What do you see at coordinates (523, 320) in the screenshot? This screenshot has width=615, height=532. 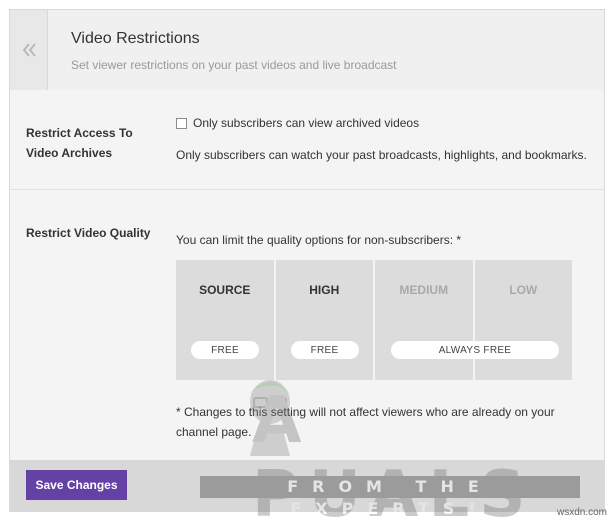 I see `quality-option-low: LOW` at bounding box center [523, 320].